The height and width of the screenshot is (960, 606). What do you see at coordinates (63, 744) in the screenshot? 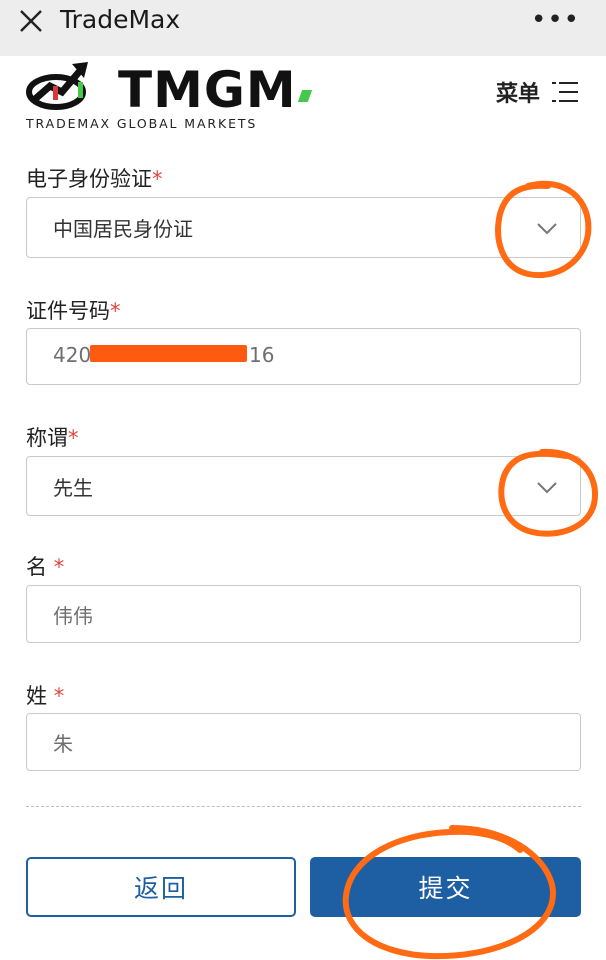
I see `last-name-value: 朱` at bounding box center [63, 744].